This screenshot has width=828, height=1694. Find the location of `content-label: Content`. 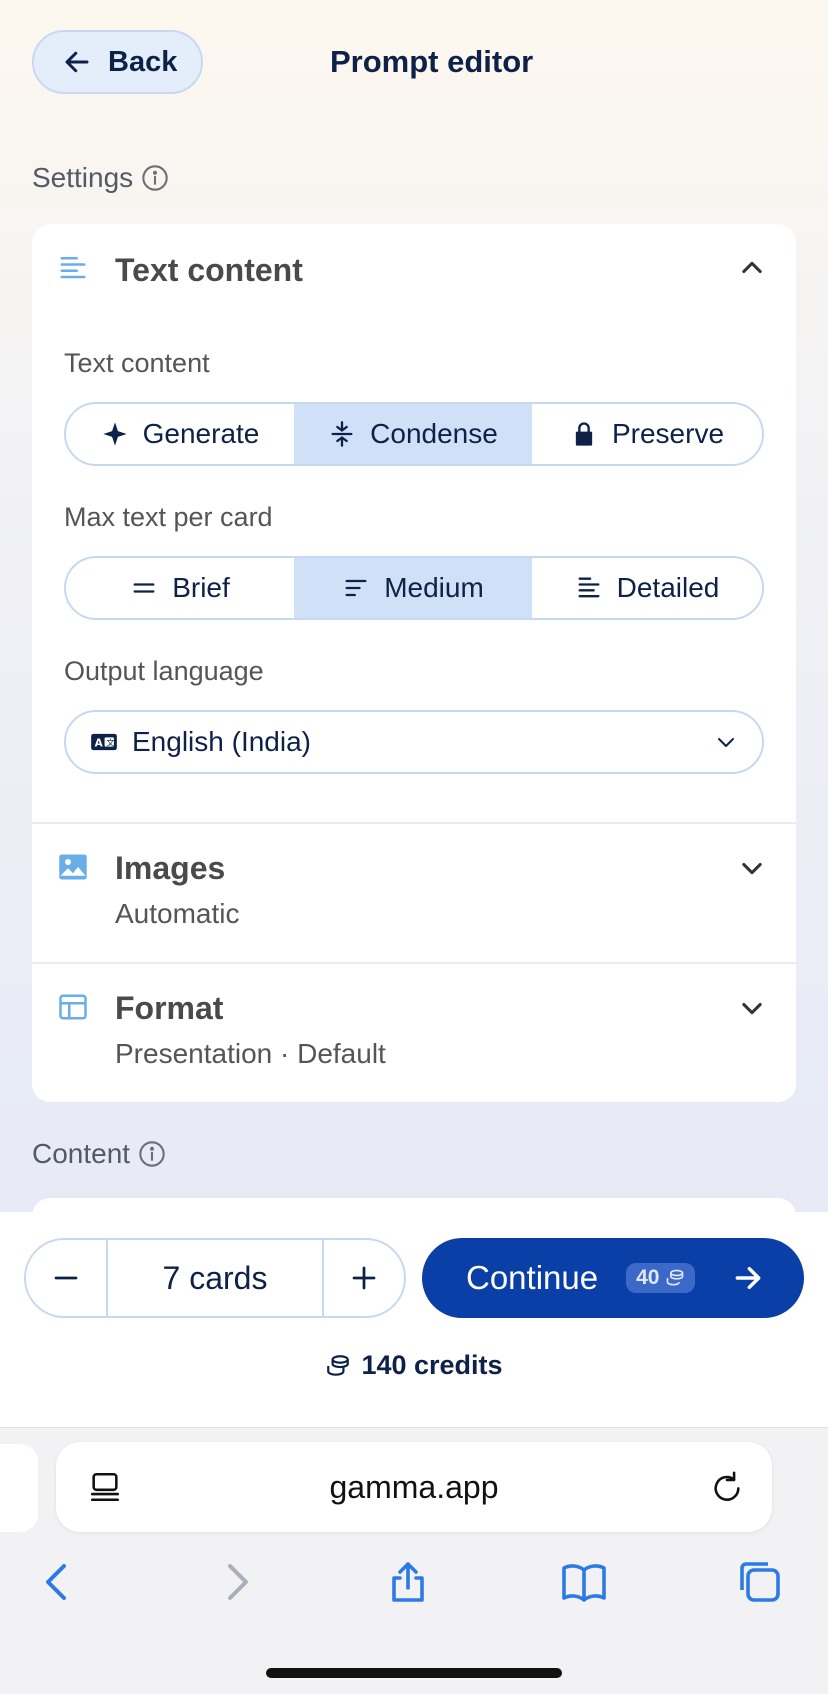

content-label: Content is located at coordinates (99, 1154).